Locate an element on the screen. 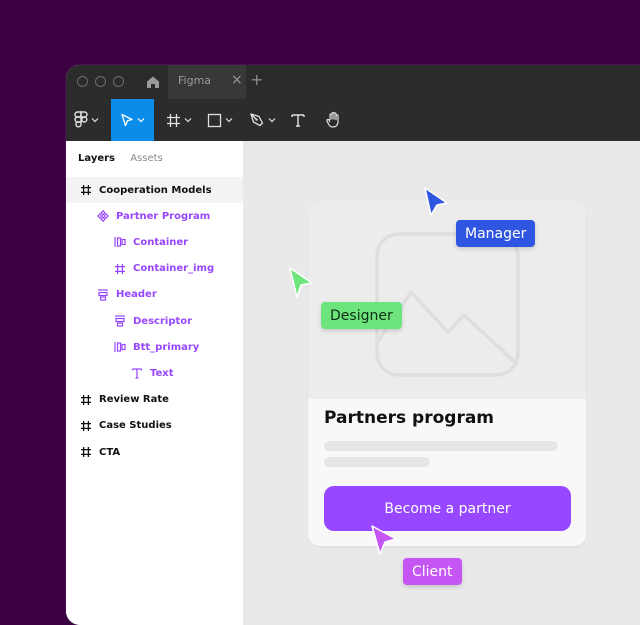 The height and width of the screenshot is (625, 640). layer-label: CTA is located at coordinates (110, 452).